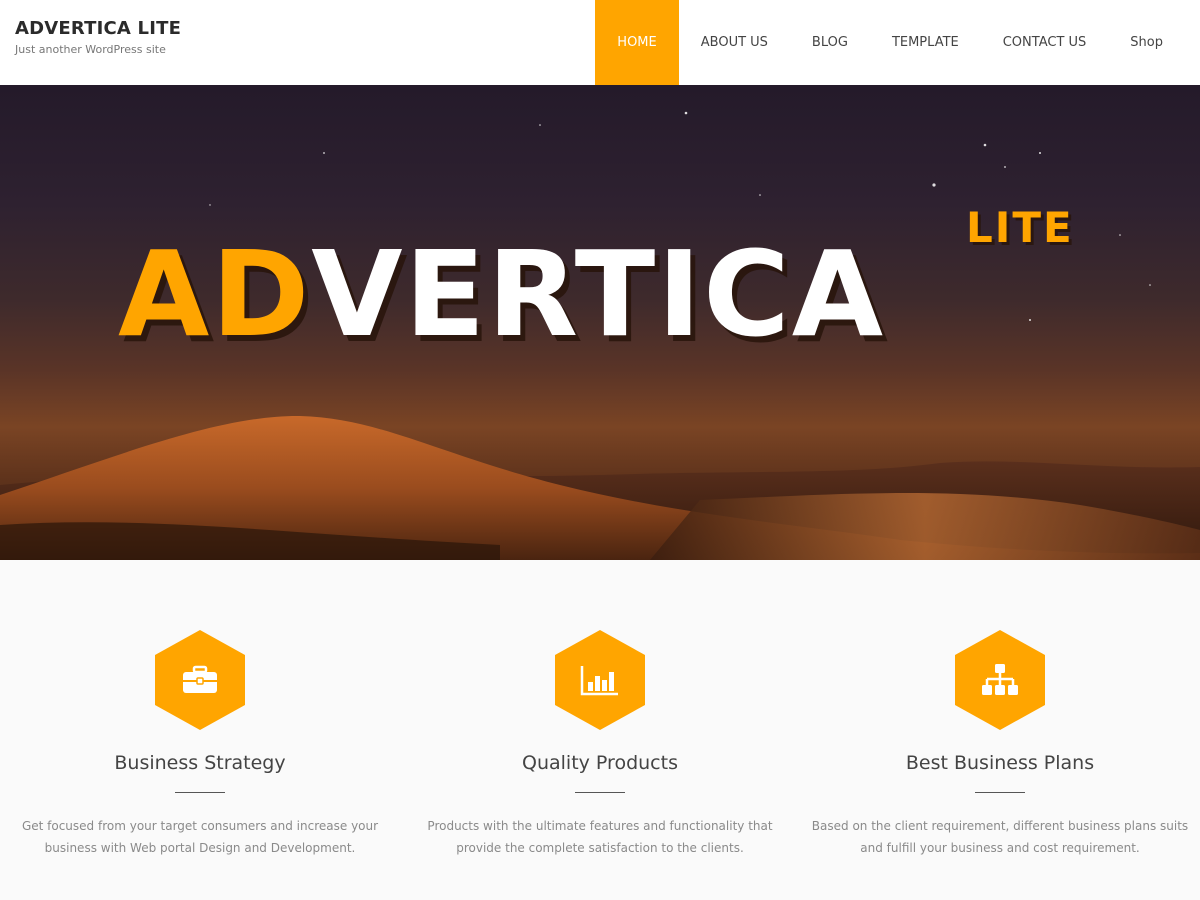 This screenshot has width=1200, height=900. What do you see at coordinates (598, 294) in the screenshot?
I see `hero-logo-vertica: VERTICA` at bounding box center [598, 294].